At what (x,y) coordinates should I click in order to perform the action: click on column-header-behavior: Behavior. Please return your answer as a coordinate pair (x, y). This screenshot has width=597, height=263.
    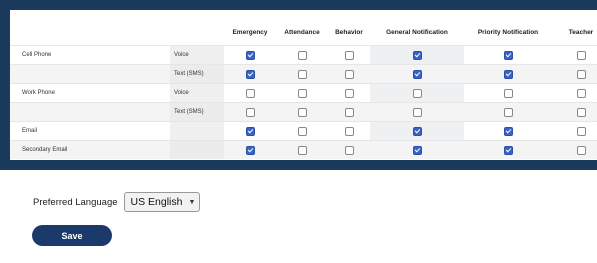
    Looking at the image, I should click on (349, 32).